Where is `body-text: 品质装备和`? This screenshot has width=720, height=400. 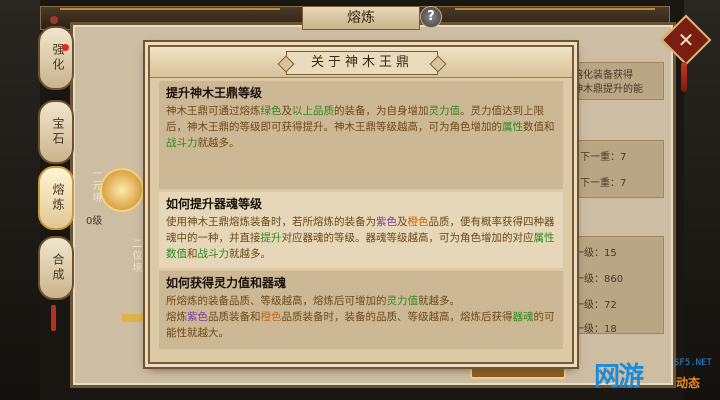
body-text: 品质装备和 is located at coordinates (234, 317).